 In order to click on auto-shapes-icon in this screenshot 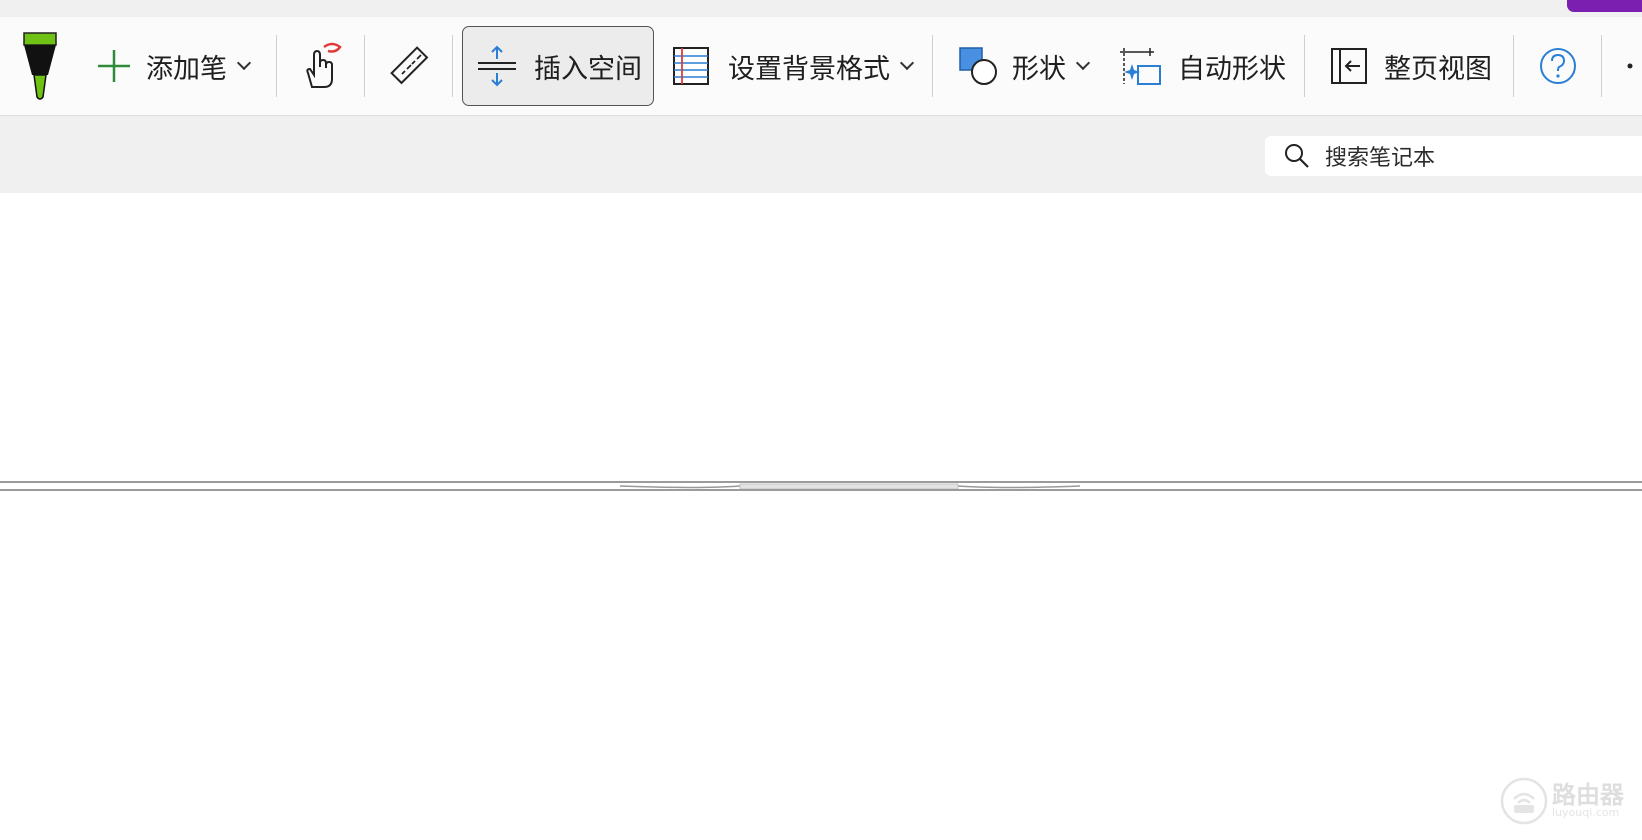, I will do `click(1140, 66)`.